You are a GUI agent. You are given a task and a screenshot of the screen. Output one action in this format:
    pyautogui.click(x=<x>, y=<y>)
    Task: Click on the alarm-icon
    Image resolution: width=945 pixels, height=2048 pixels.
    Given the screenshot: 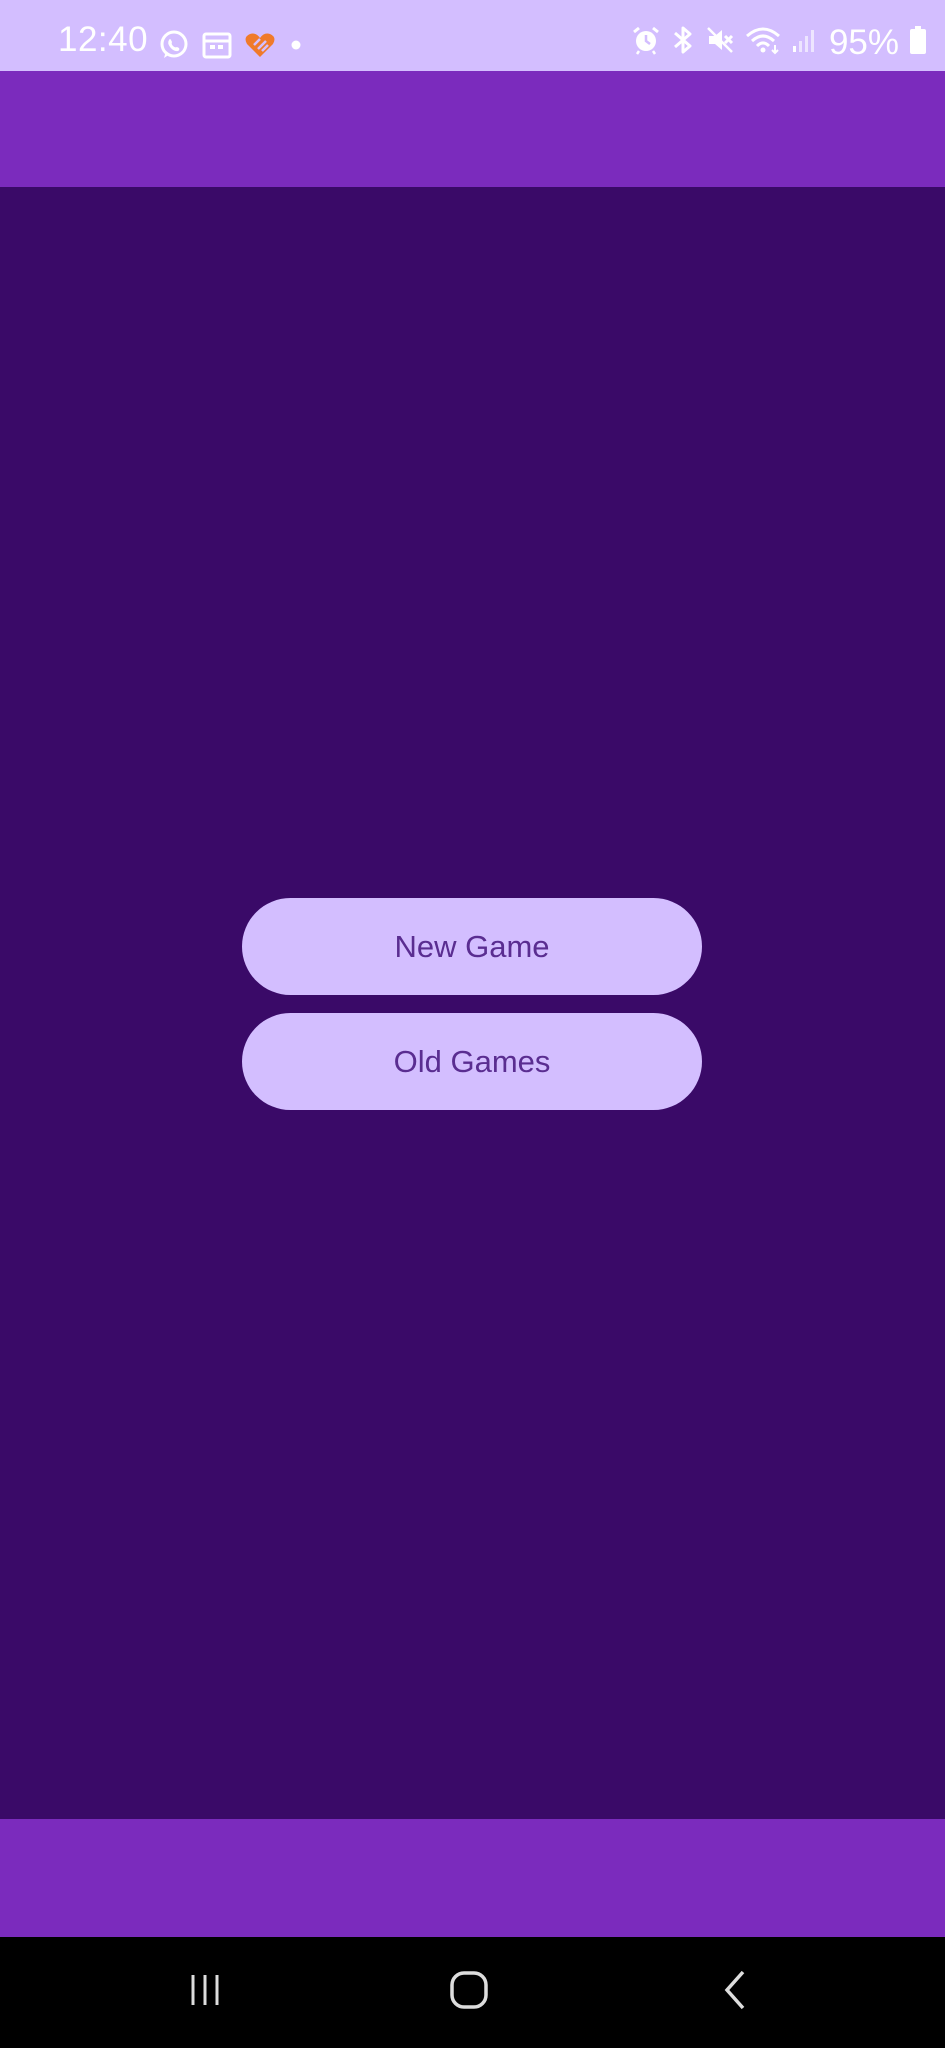 What is the action you would take?
    pyautogui.click(x=646, y=42)
    